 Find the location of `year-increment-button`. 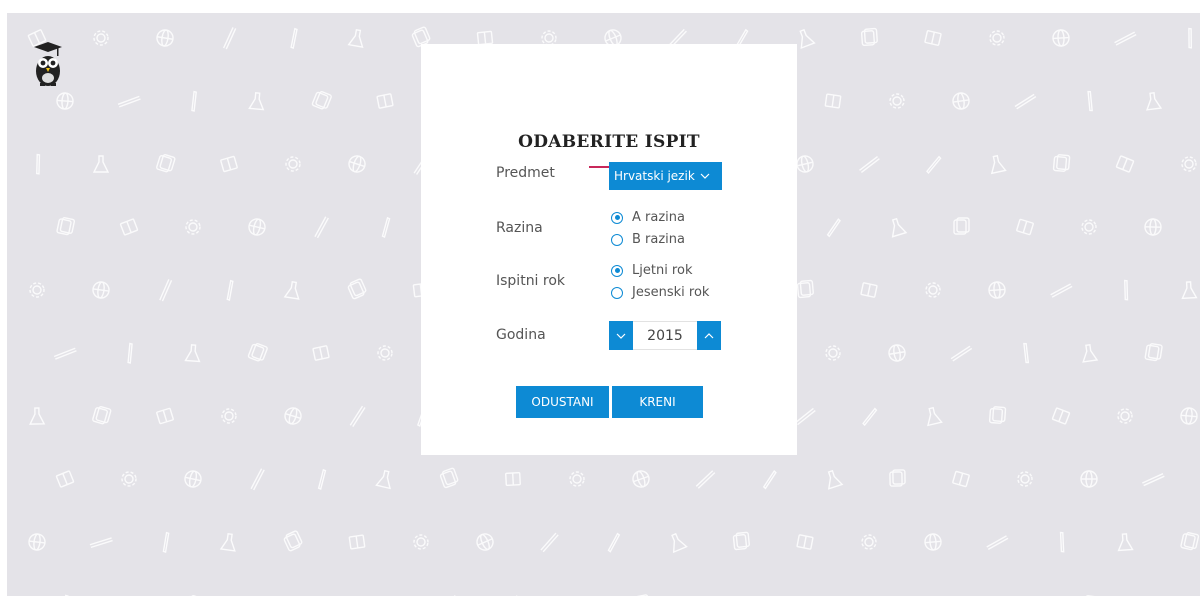

year-increment-button is located at coordinates (709, 335).